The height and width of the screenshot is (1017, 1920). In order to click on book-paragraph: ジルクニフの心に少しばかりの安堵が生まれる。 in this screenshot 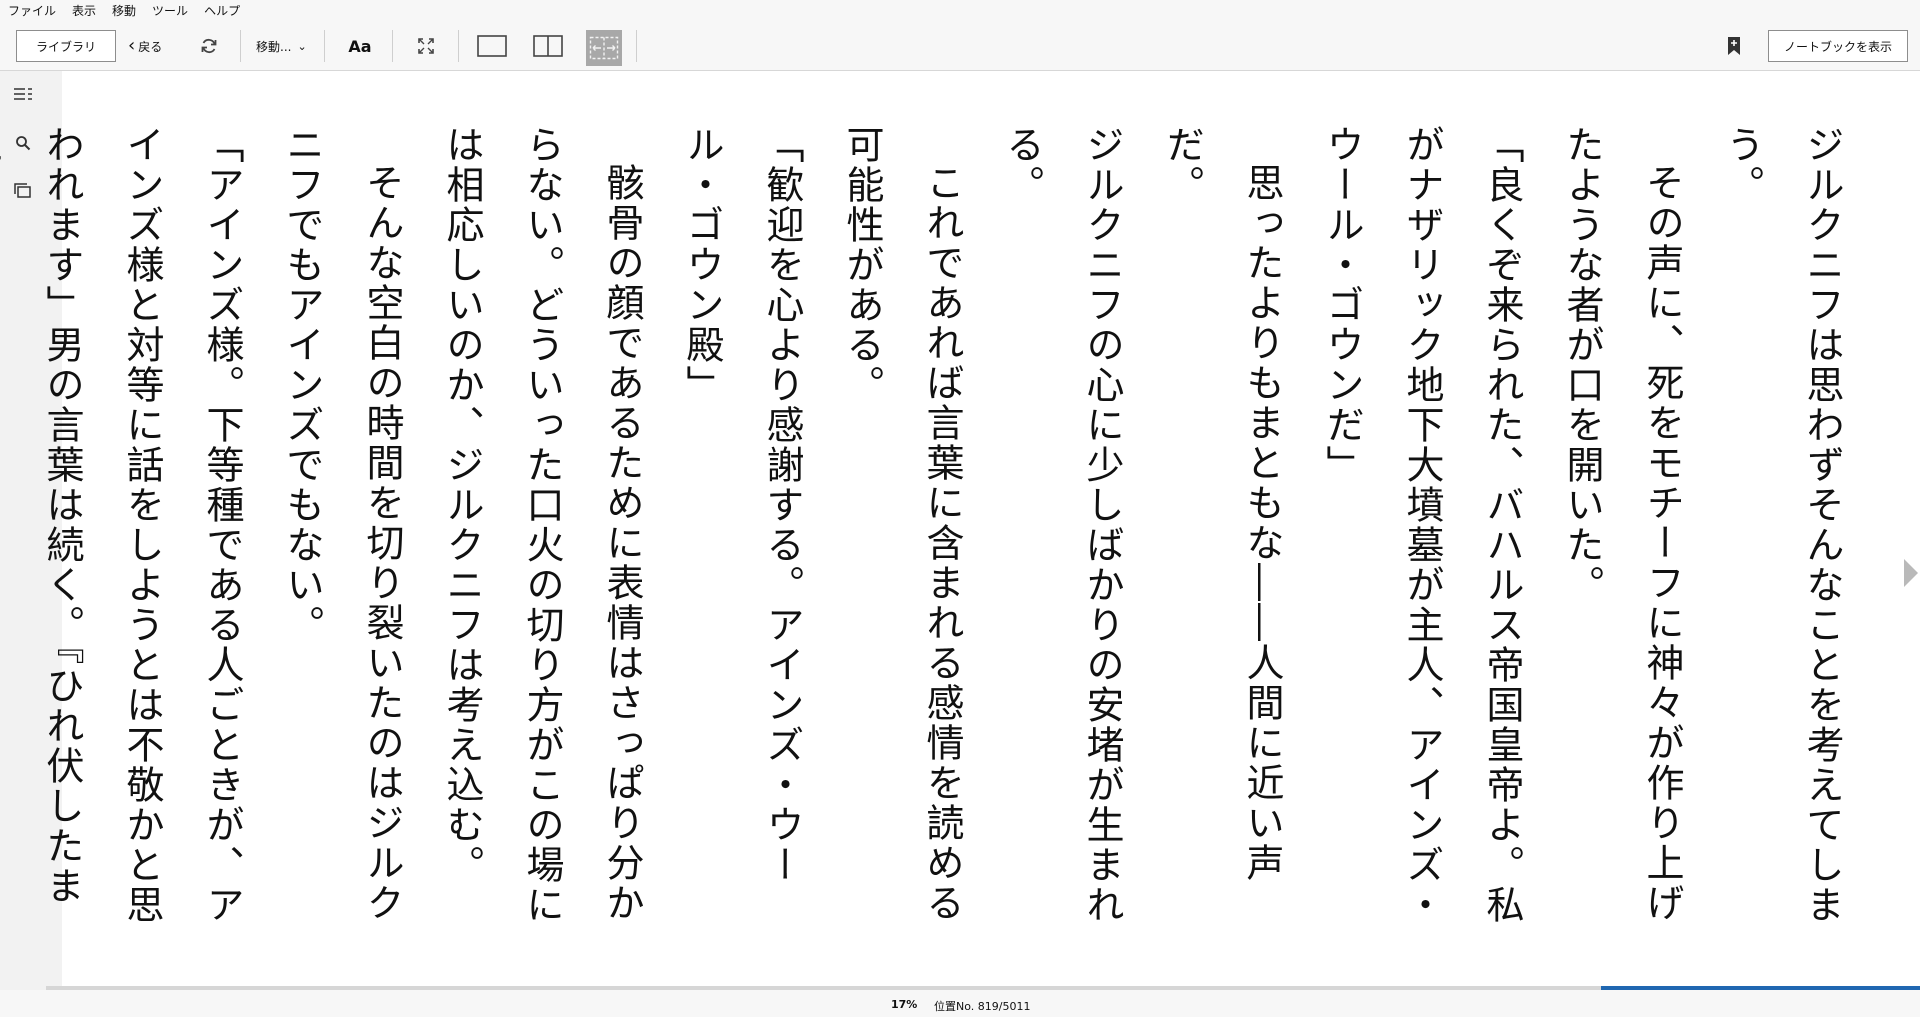, I will do `click(1062, 525)`.